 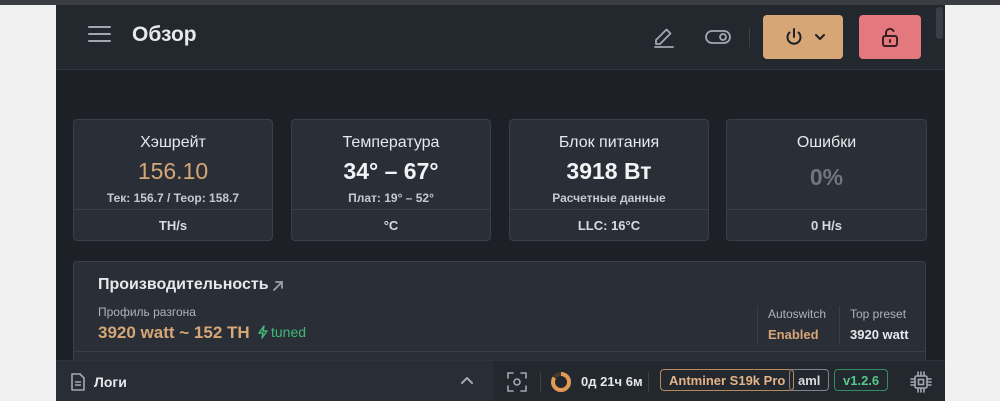 What do you see at coordinates (99, 36) in the screenshot?
I see `hamburger-icon` at bounding box center [99, 36].